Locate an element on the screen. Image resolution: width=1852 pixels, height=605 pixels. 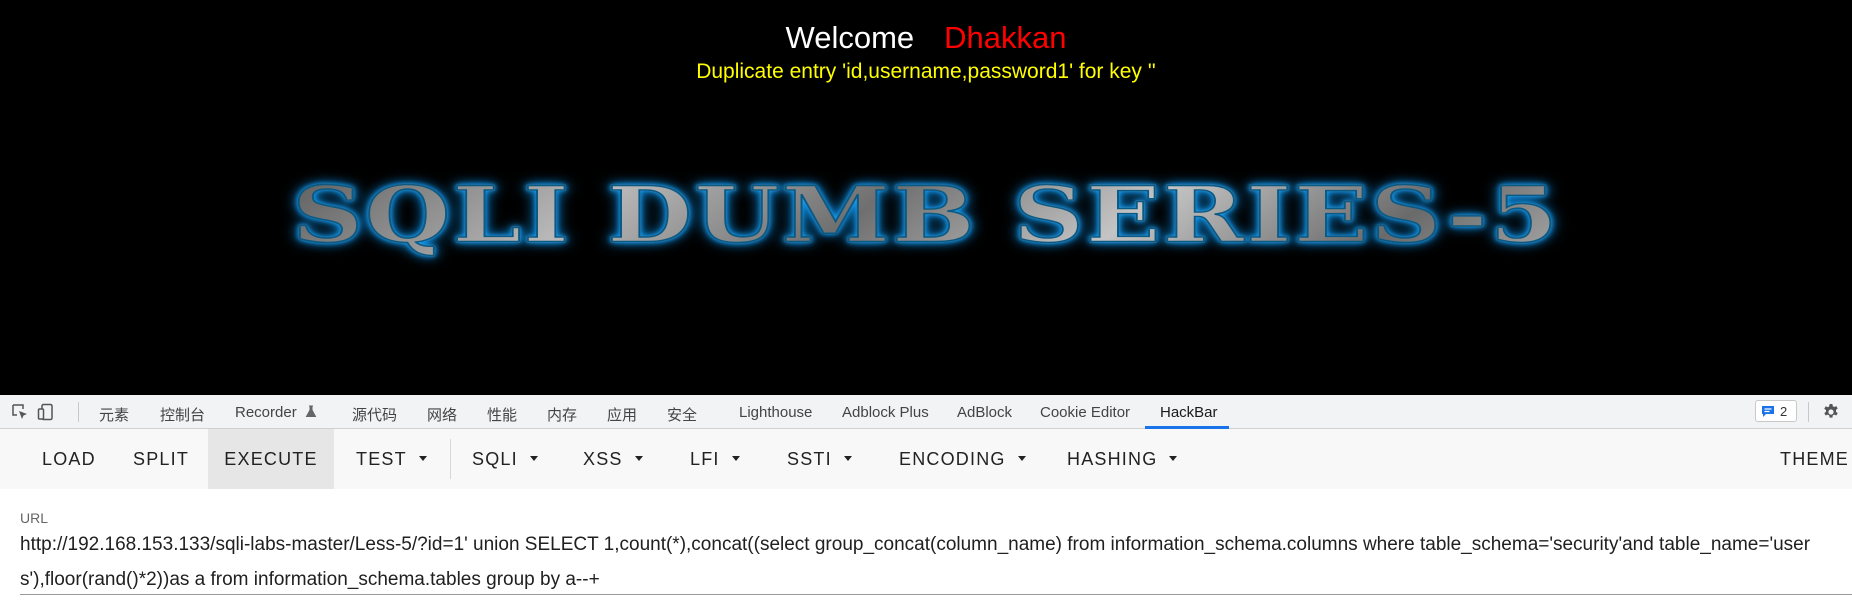
execute-button: EXECUTE is located at coordinates (271, 459).